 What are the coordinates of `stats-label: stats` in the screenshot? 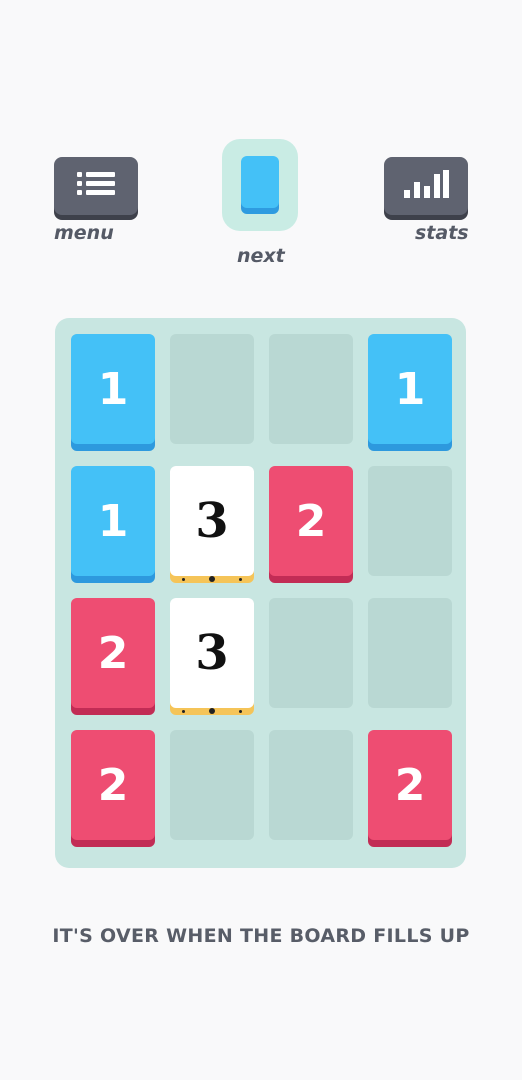 It's located at (442, 233).